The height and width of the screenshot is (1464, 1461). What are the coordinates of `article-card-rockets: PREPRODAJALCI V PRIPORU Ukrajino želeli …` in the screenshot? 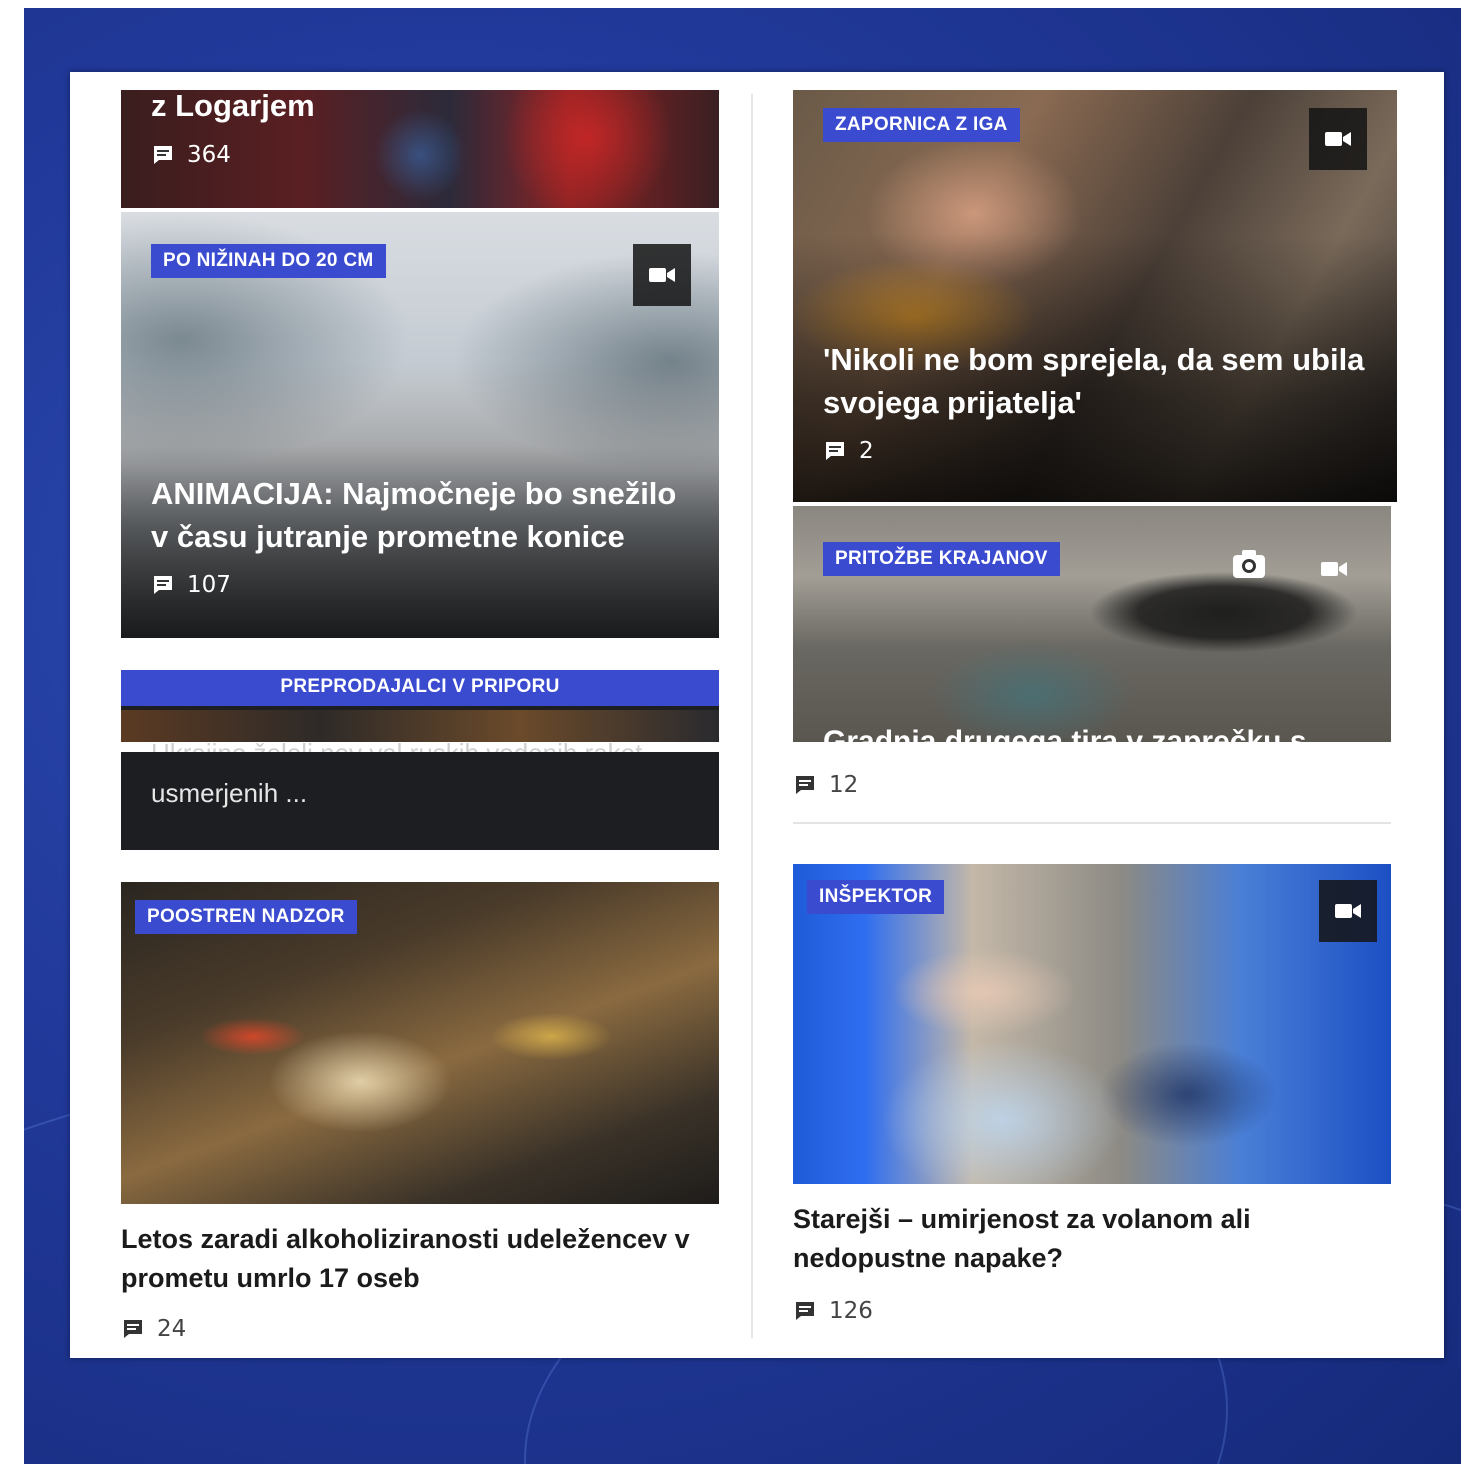 It's located at (420, 760).